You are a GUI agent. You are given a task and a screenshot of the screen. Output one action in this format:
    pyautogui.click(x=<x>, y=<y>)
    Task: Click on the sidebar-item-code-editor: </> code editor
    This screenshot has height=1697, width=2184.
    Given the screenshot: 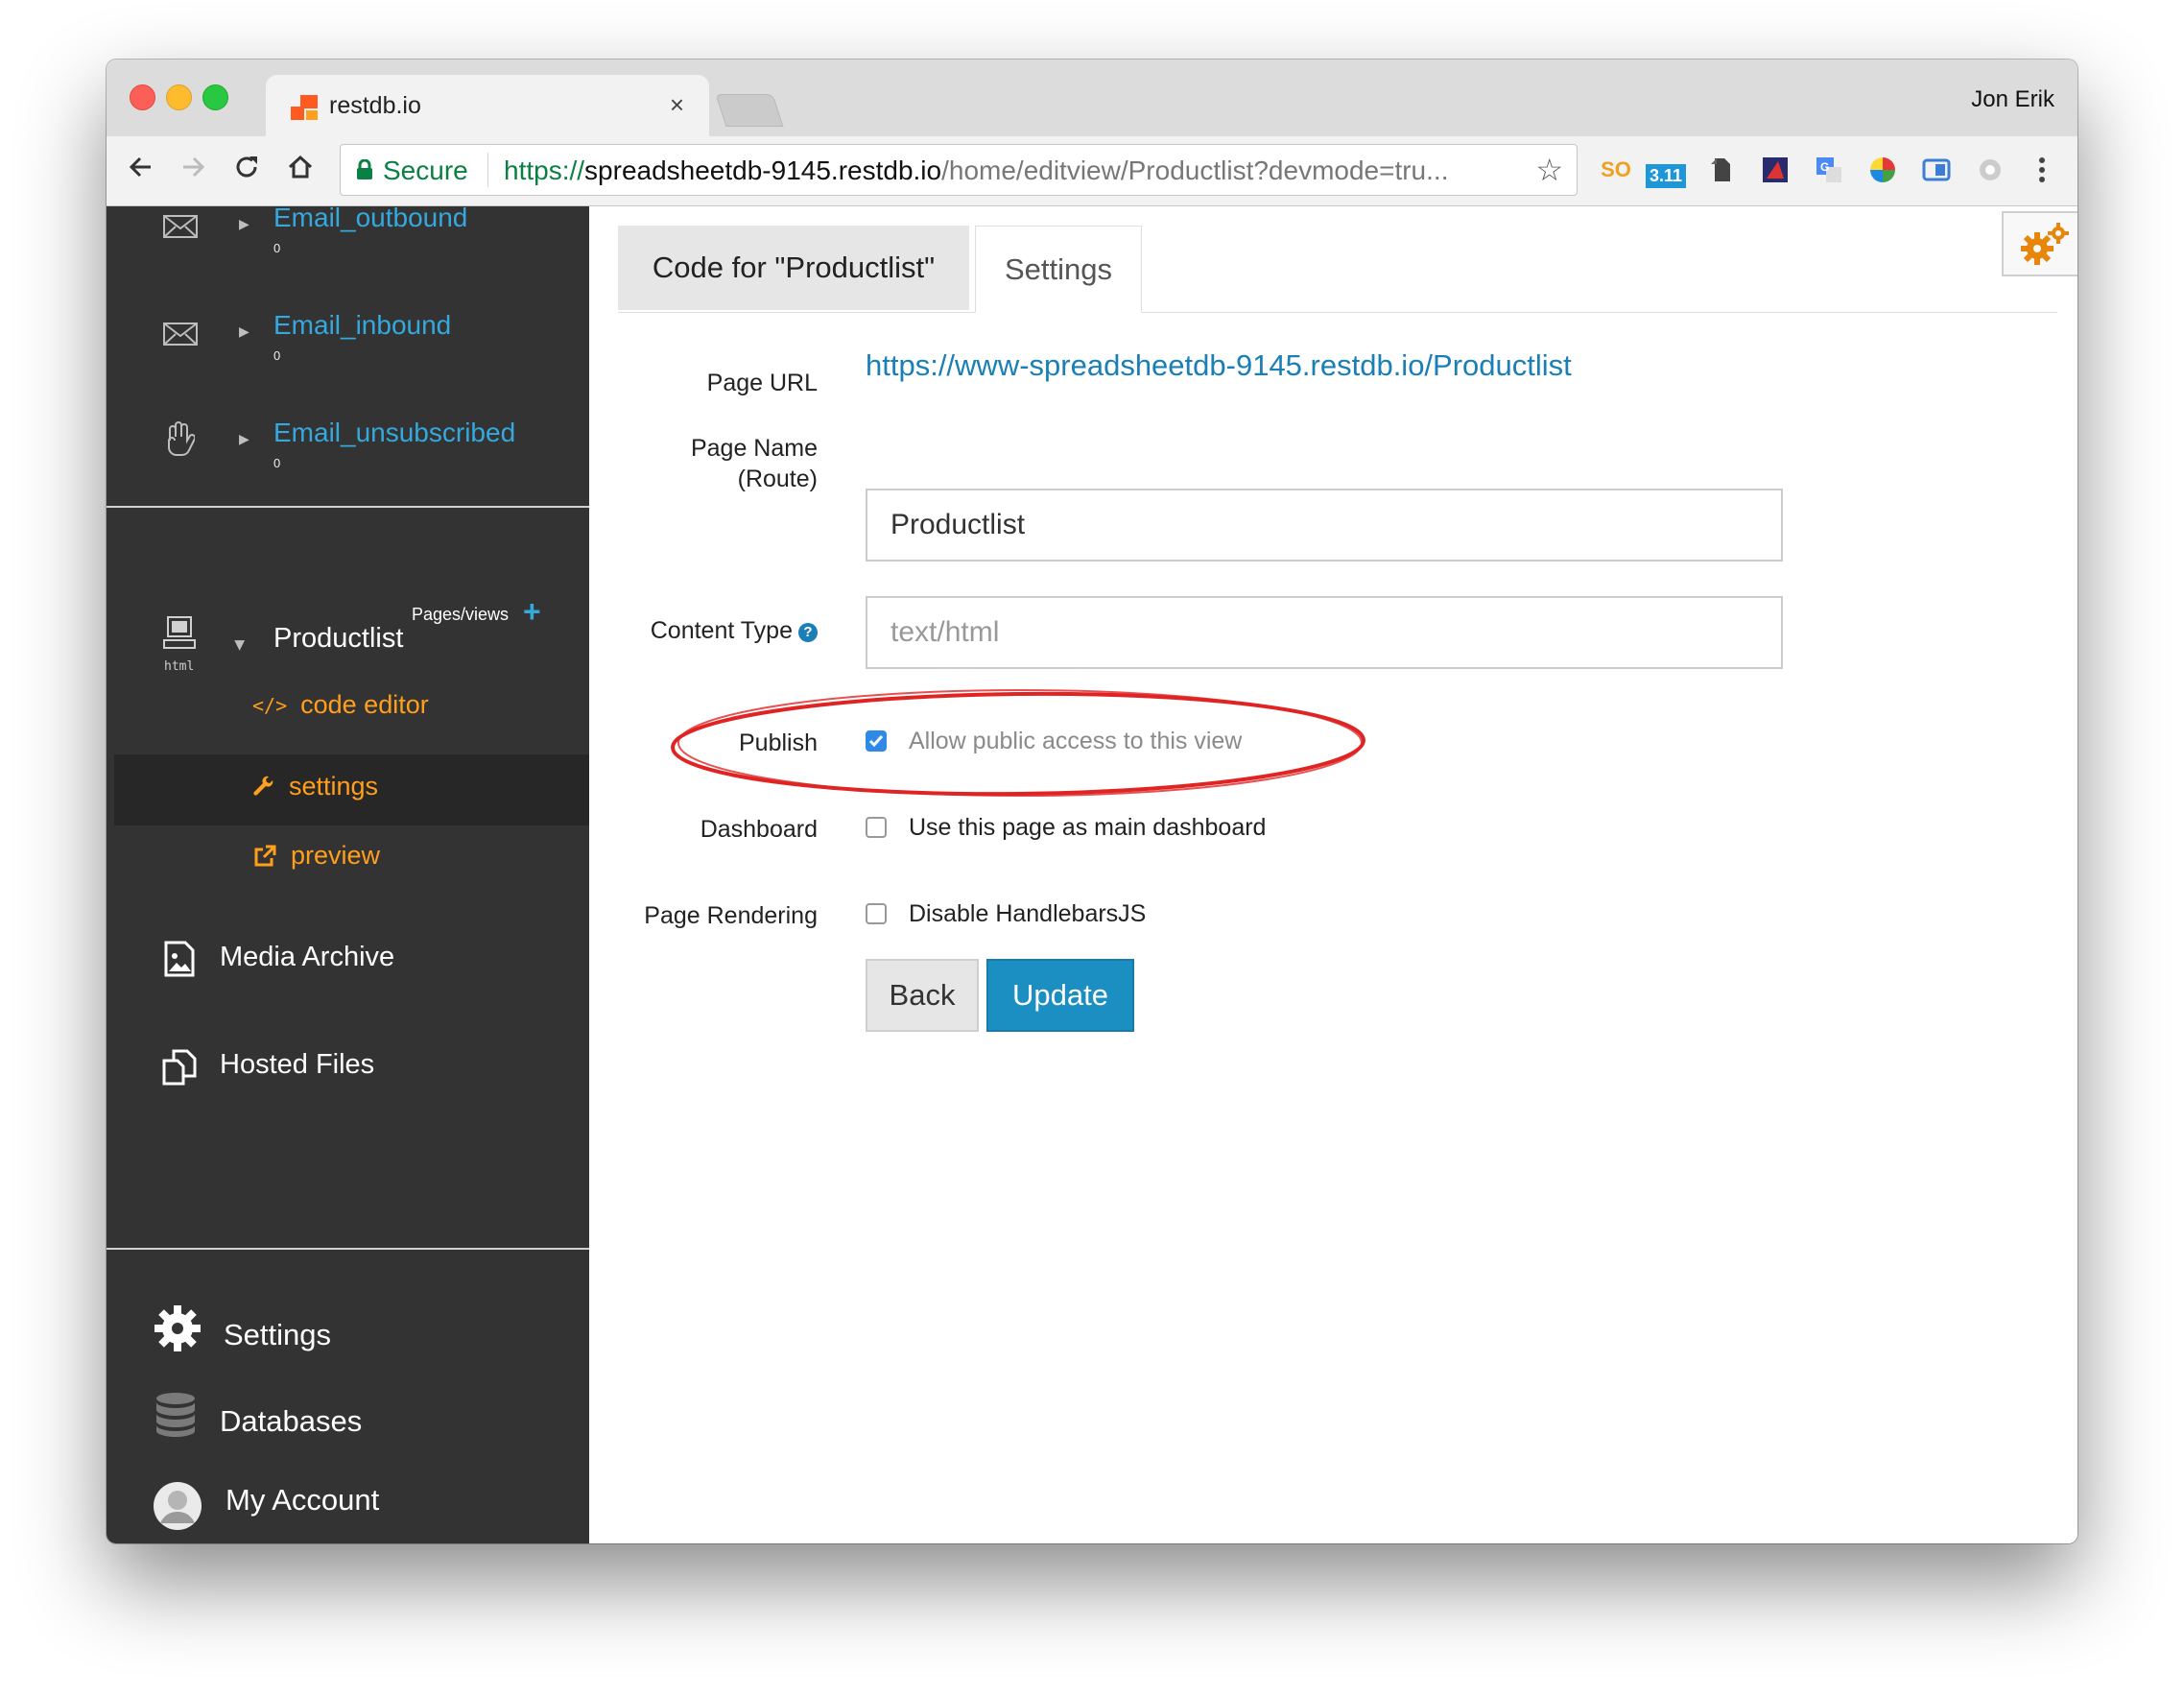 What is the action you would take?
    pyautogui.click(x=340, y=705)
    